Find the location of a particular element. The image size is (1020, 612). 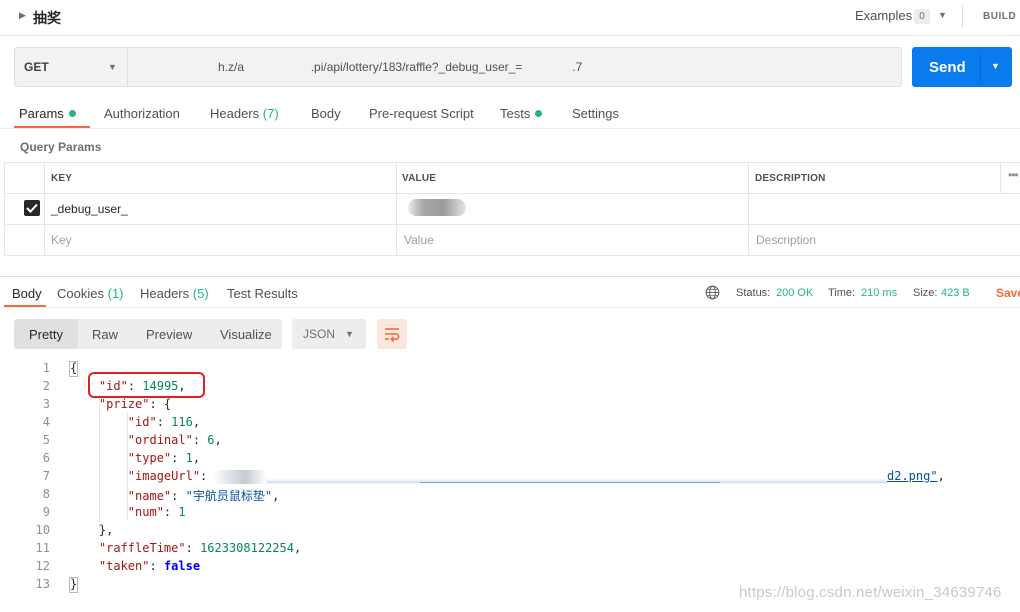

checkmark-icon is located at coordinates (32, 208).